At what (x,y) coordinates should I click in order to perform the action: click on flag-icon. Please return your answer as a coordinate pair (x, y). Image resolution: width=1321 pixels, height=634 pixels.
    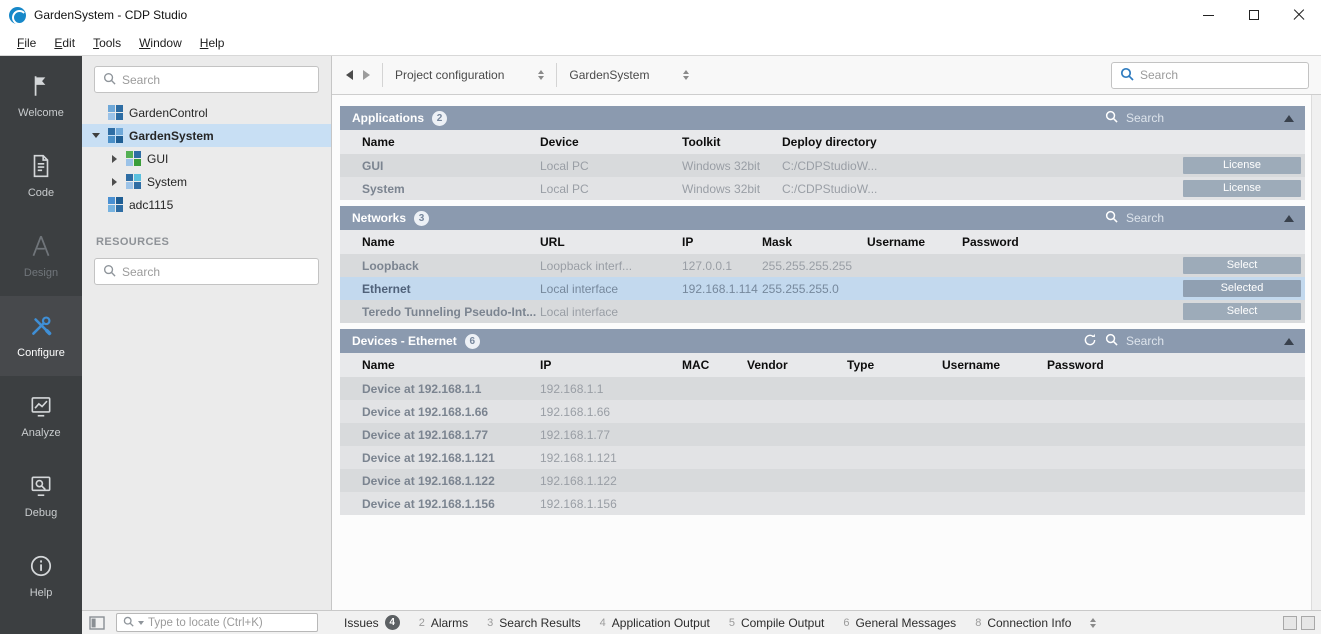
    Looking at the image, I should click on (41, 87).